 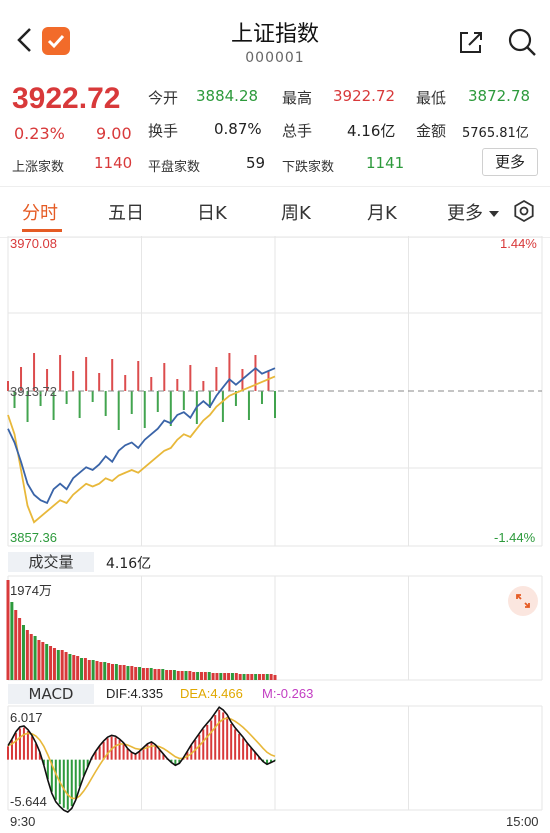 What do you see at coordinates (38, 167) in the screenshot?
I see `up-count-label: 上涨家数` at bounding box center [38, 167].